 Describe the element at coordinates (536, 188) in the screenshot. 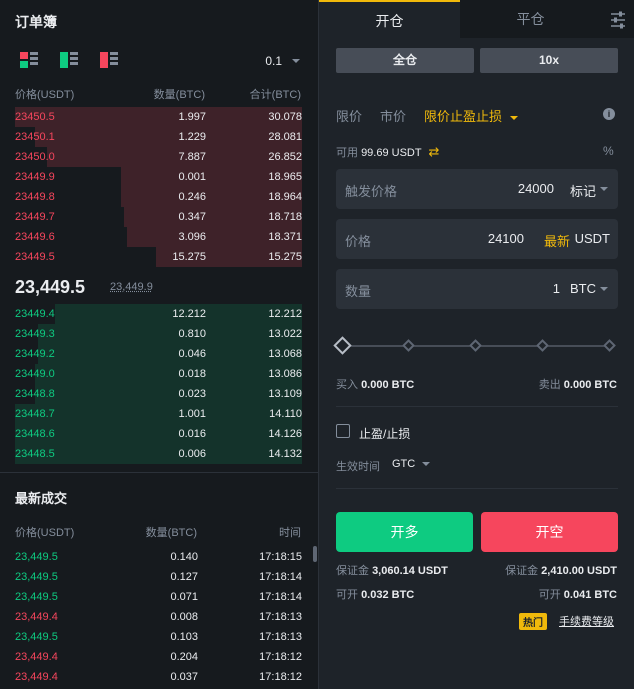

I see `trigger-price-value: 24000` at that location.